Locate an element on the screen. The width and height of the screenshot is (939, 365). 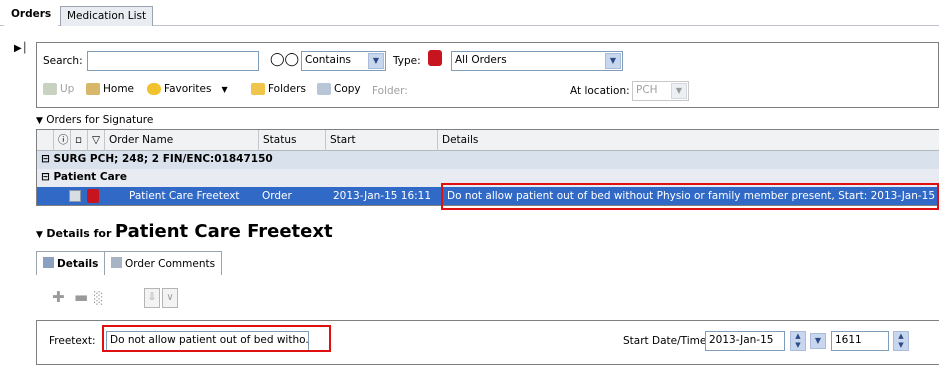
orders-for-signature-header: ▼ Orders for Signature is located at coordinates (94, 120).